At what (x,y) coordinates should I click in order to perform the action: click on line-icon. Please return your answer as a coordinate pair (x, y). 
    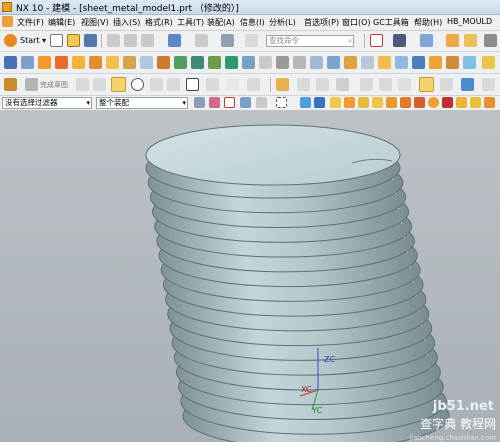
    Looking at the image, I should click on (99, 84).